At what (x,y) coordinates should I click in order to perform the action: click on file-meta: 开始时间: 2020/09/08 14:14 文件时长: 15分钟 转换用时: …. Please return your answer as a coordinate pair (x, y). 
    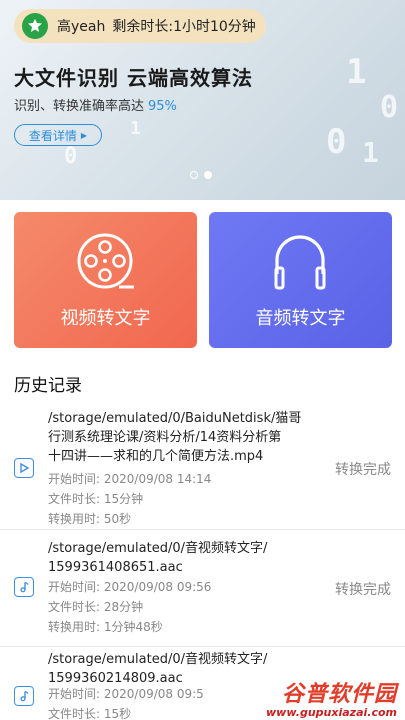
    Looking at the image, I should click on (129, 499).